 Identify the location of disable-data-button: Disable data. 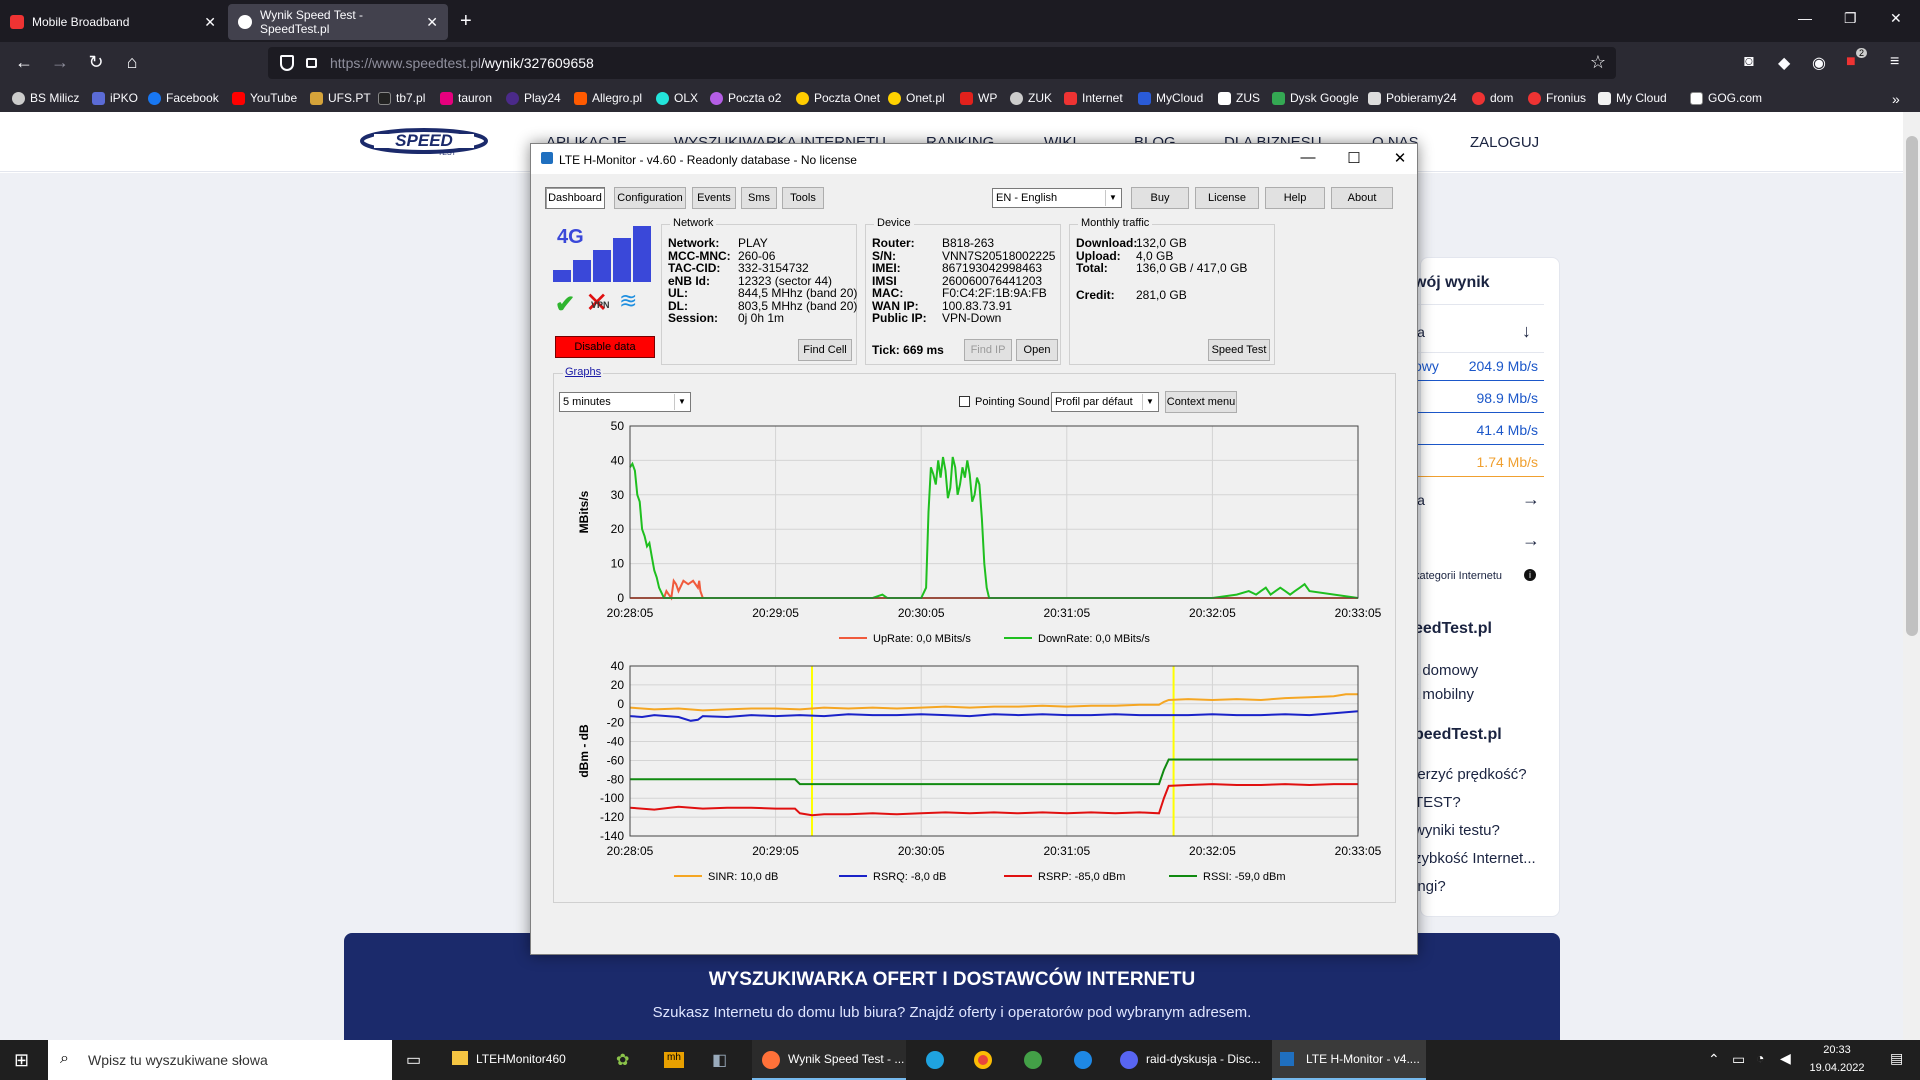
(605, 347).